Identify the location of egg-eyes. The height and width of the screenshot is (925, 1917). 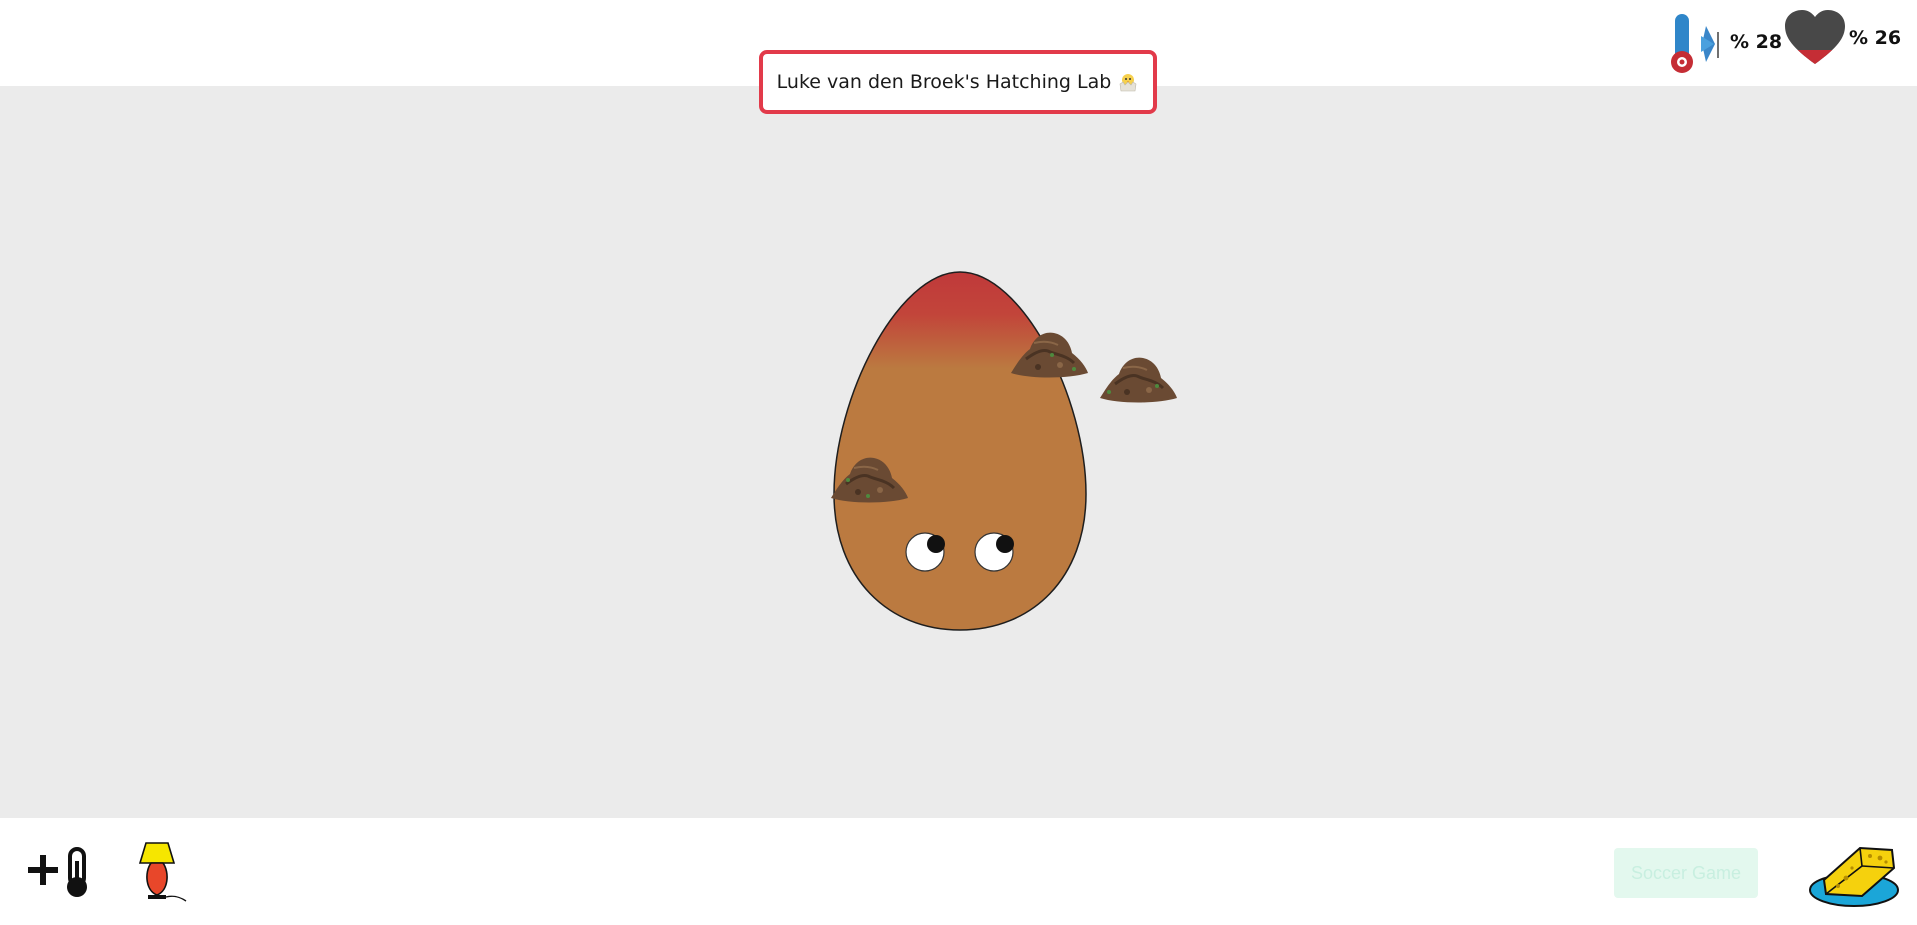
(959, 552).